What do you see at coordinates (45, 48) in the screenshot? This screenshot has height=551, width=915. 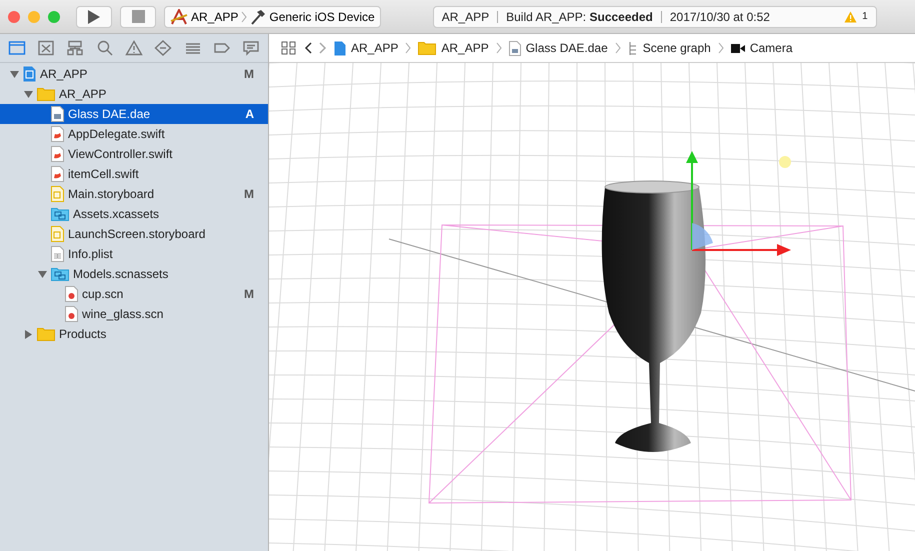 I see `box-icon` at bounding box center [45, 48].